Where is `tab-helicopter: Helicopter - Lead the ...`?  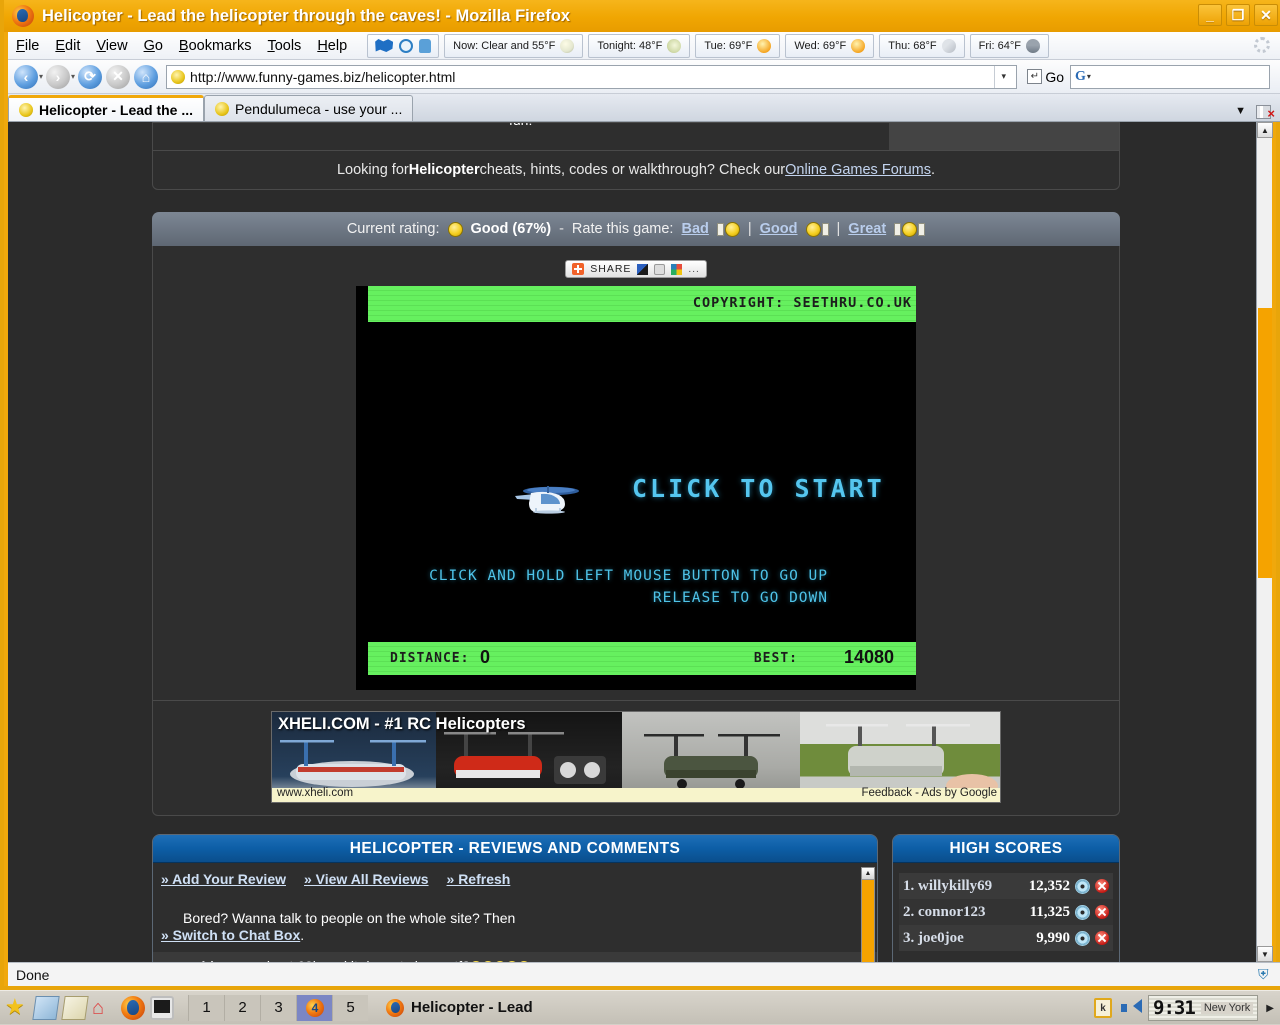 tab-helicopter: Helicopter - Lead the ... is located at coordinates (106, 108).